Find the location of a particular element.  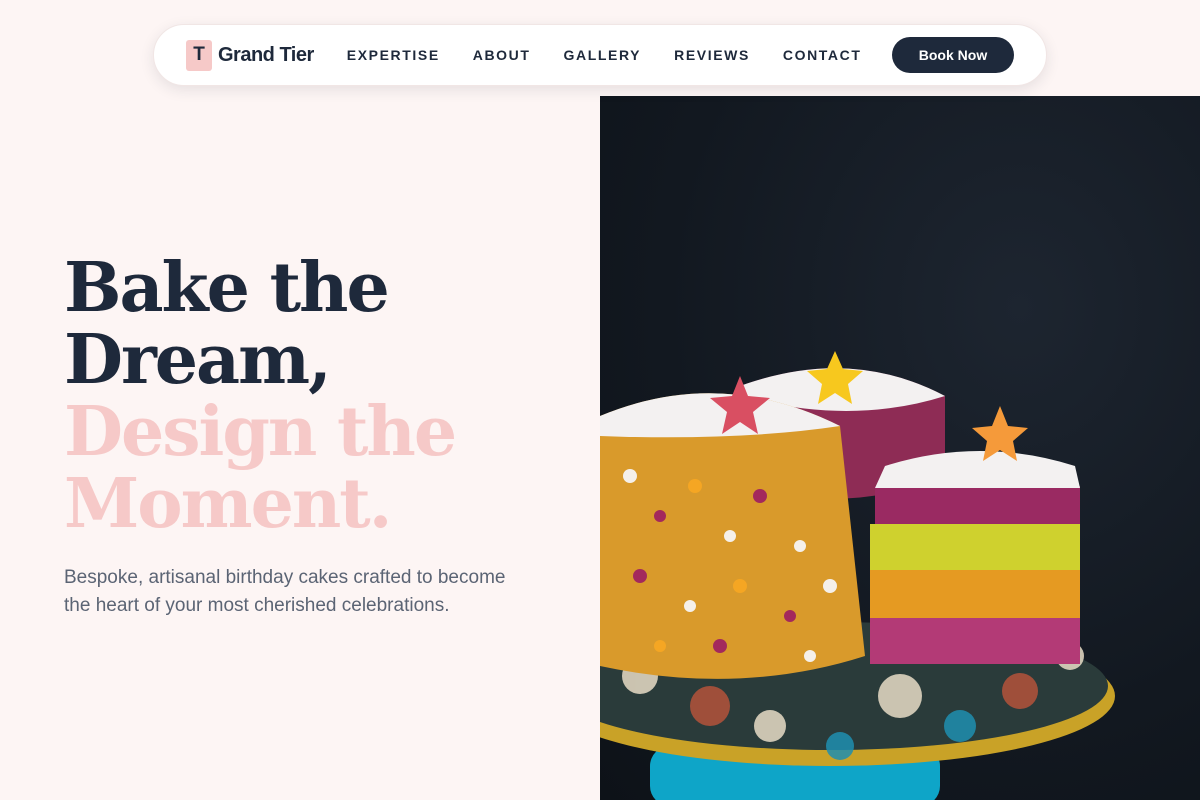

nav-link-gallery: GALLERY is located at coordinates (603, 55).